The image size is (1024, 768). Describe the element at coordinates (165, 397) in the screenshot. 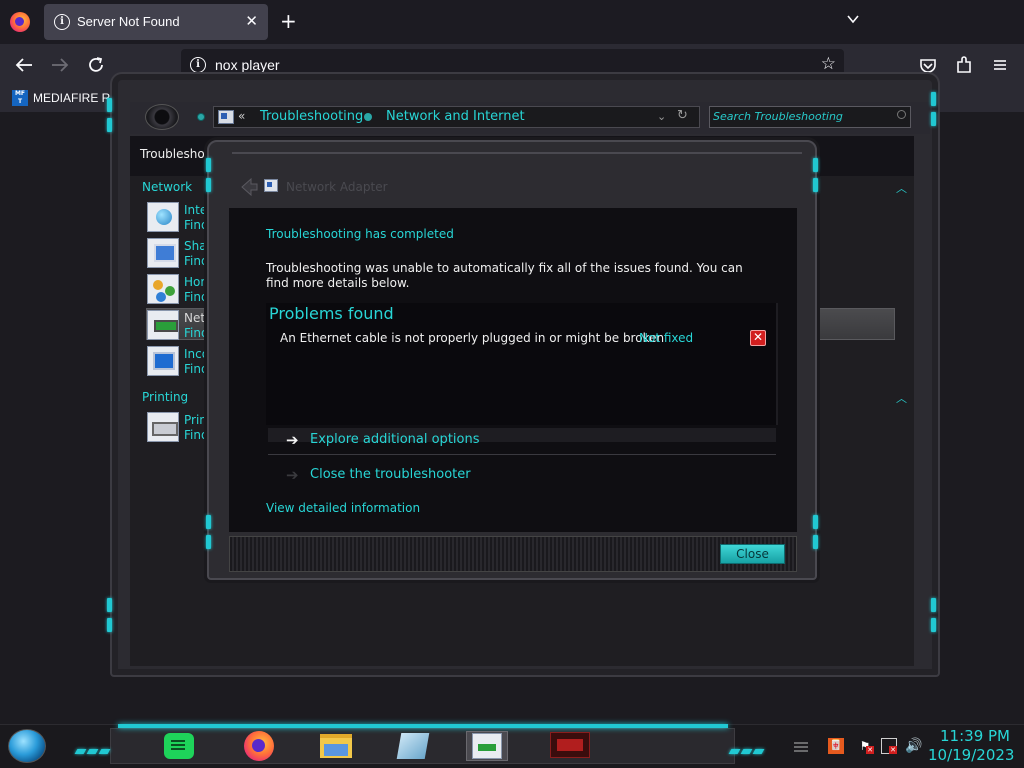

I see `section-printing: Printing` at that location.